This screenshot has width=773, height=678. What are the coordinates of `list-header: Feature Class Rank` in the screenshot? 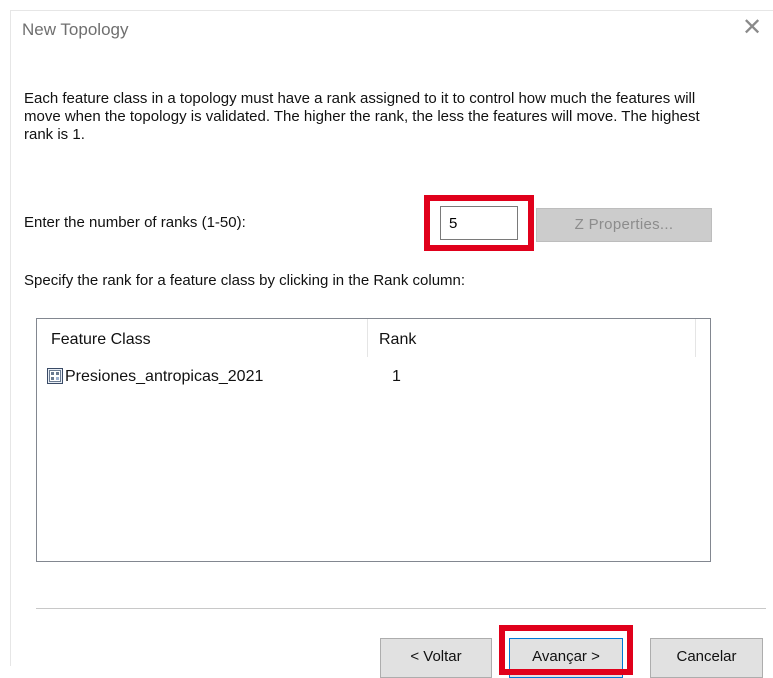 It's located at (373, 338).